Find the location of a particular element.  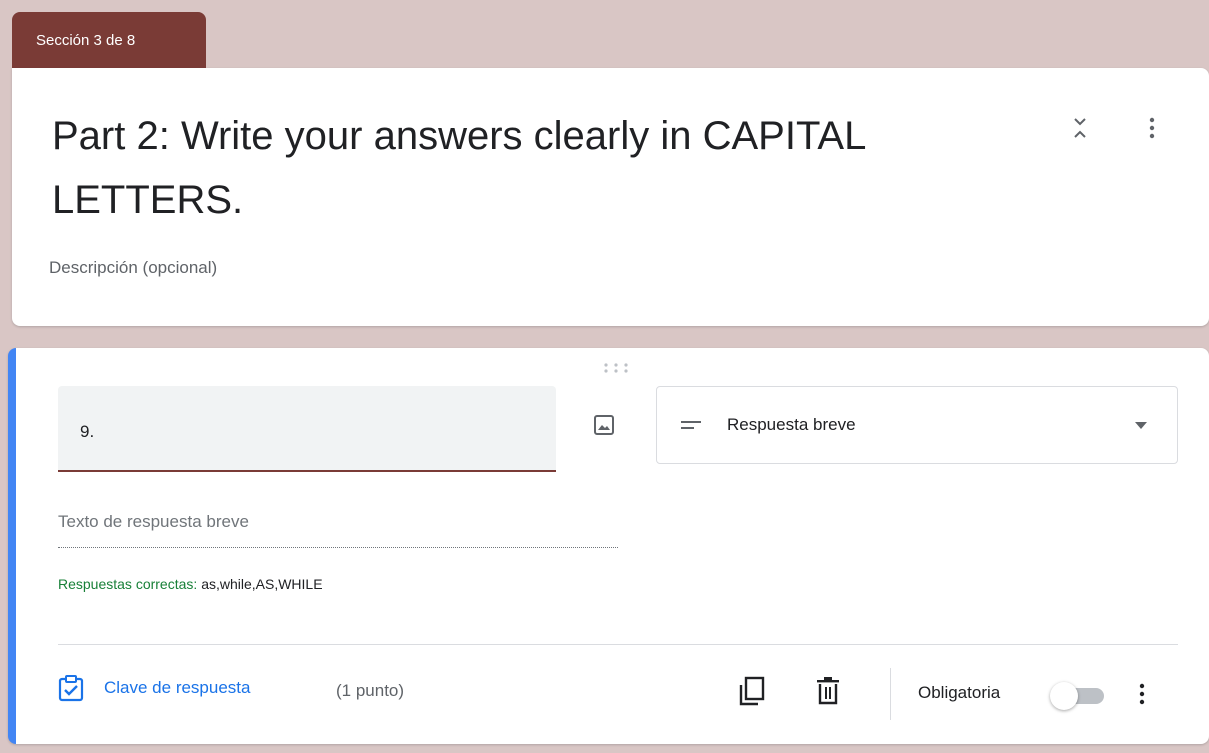

question-type-dropdown: Respuesta breve is located at coordinates (917, 425).